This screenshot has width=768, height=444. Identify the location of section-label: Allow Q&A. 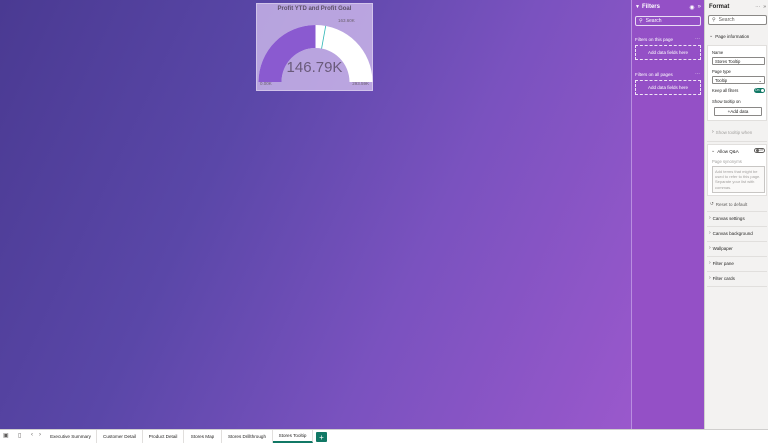
(728, 151).